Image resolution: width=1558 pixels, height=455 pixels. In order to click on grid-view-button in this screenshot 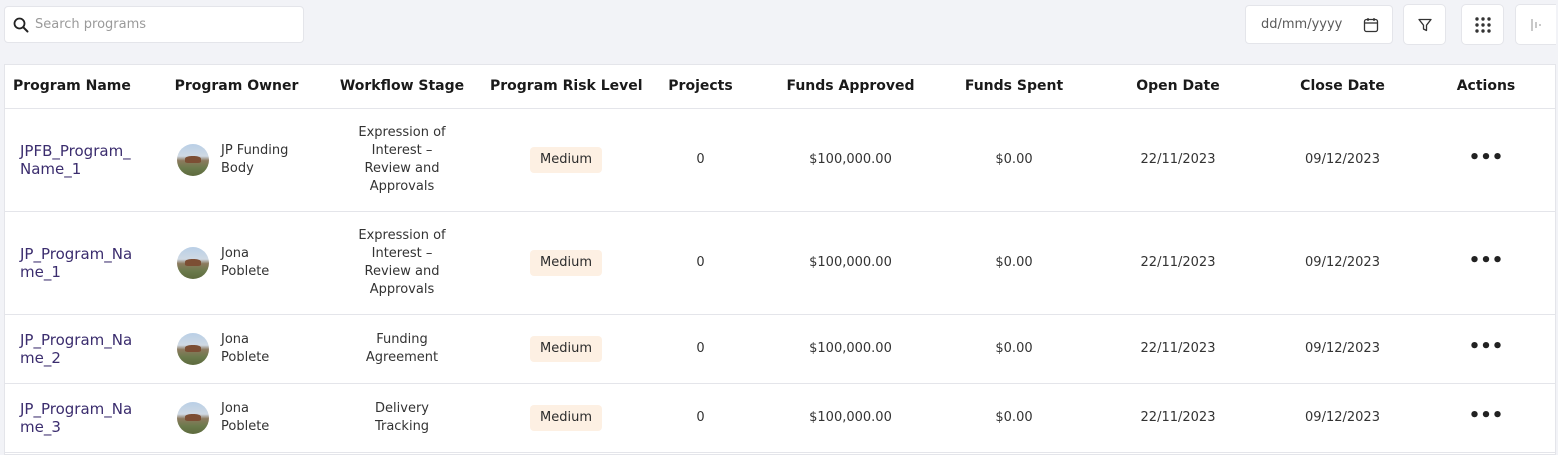, I will do `click(1482, 24)`.